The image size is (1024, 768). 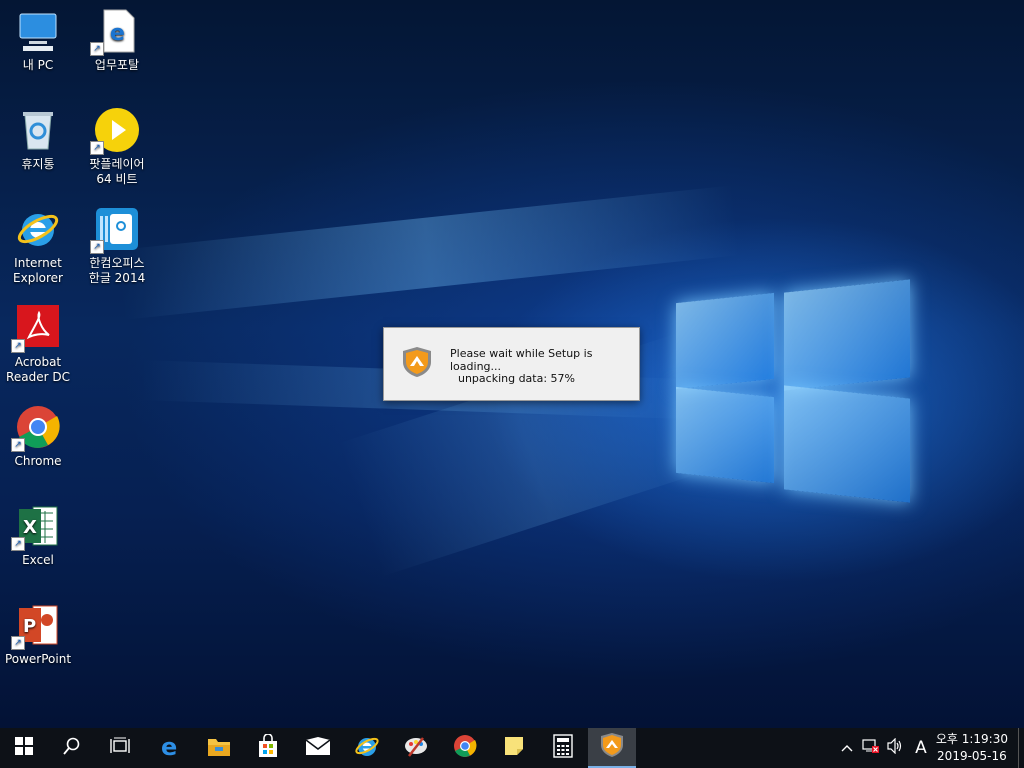 I want to click on edge-document-icon: e ↗, so click(x=115, y=32).